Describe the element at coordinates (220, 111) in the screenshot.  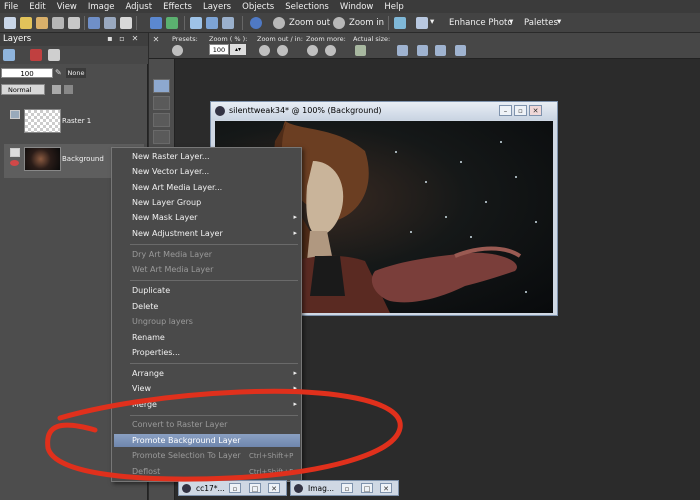
I see `app-icon` at that location.